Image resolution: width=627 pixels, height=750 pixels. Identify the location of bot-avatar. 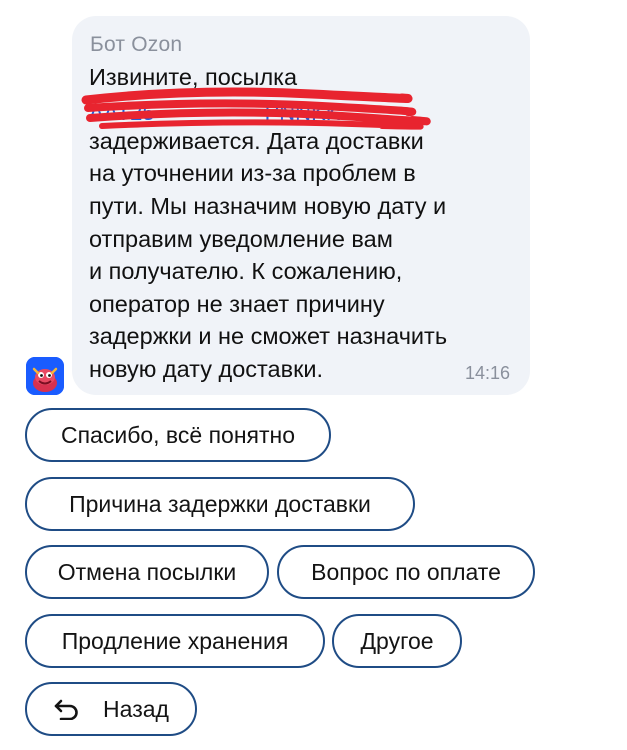
(45, 376).